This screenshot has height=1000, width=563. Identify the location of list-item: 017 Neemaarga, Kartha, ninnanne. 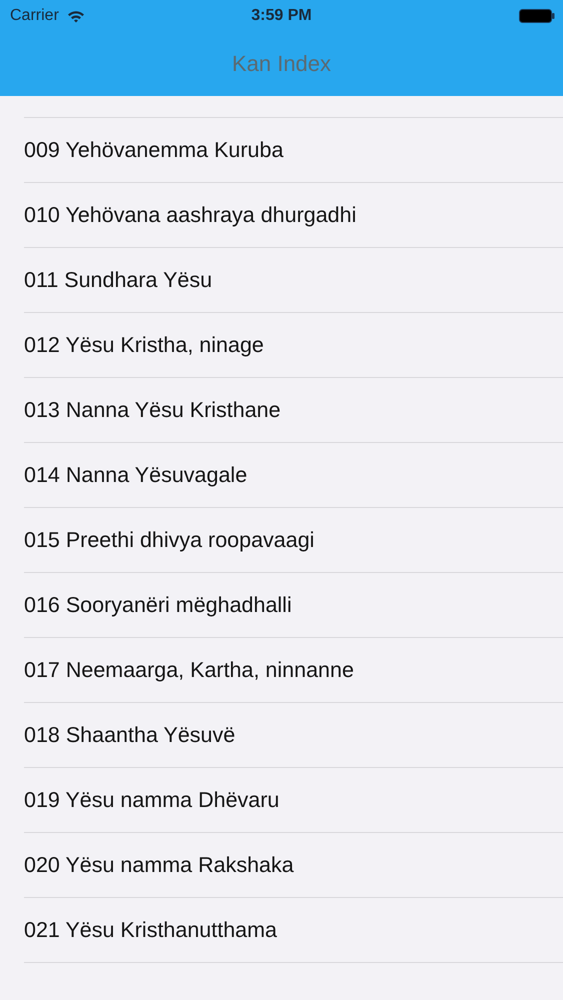
(293, 670).